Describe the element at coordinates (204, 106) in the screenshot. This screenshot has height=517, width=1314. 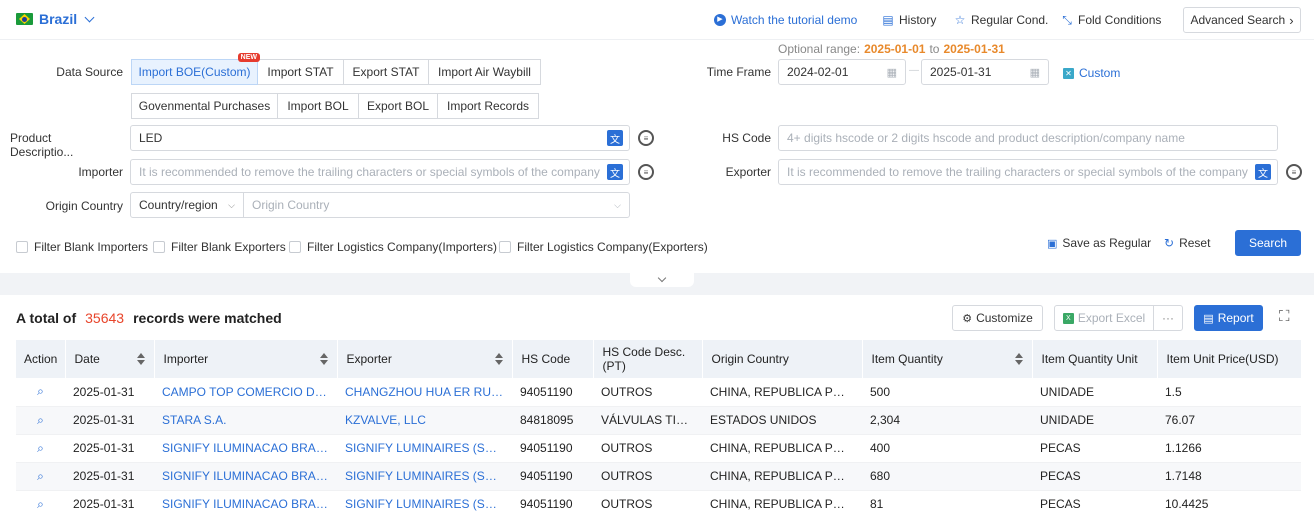
I see `tab-govenmental-purchases: Govenmental Purchases` at that location.